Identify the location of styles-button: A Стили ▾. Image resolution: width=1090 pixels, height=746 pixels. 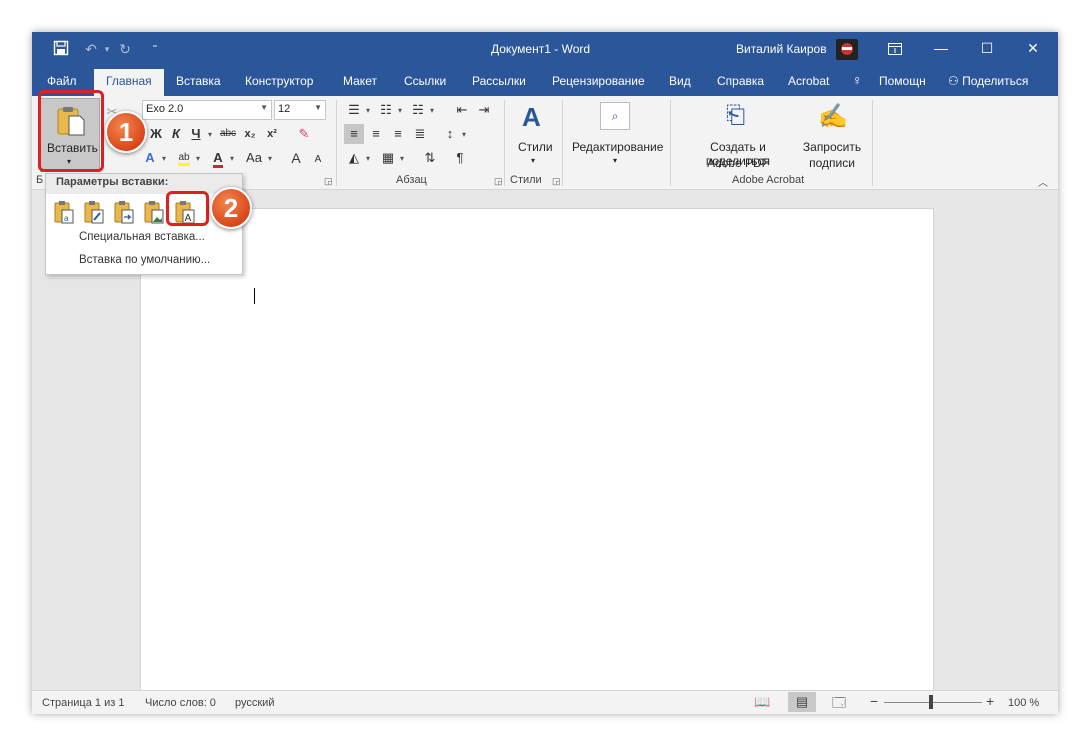
(535, 136).